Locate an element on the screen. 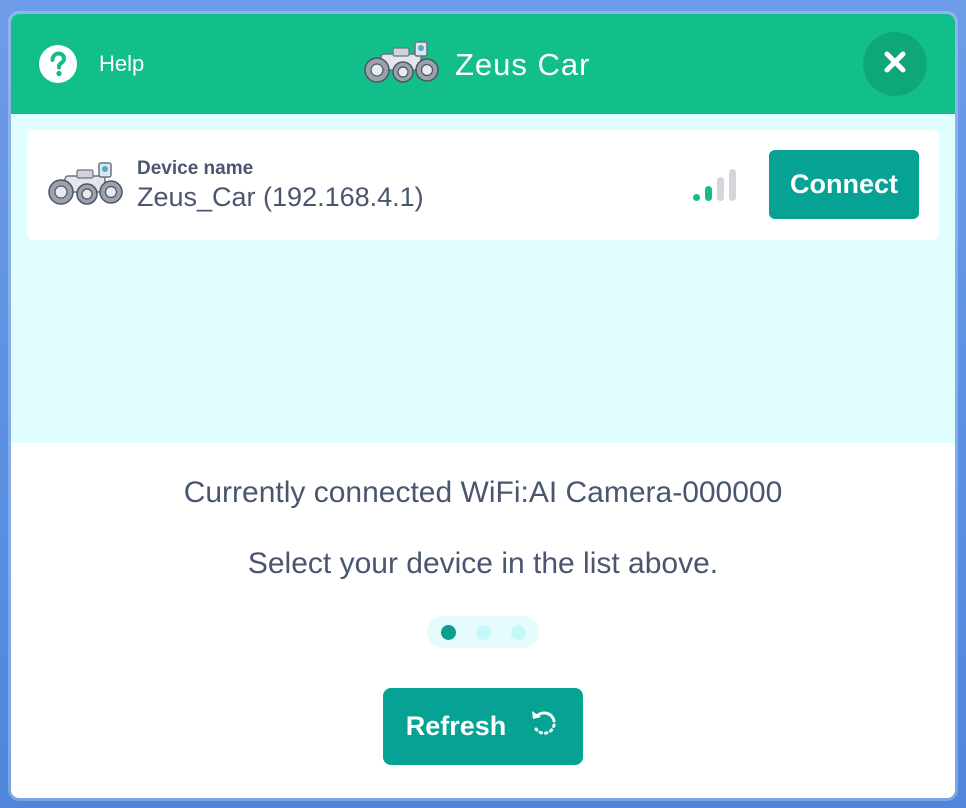 The height and width of the screenshot is (808, 966). question-circle-icon is located at coordinates (58, 64).